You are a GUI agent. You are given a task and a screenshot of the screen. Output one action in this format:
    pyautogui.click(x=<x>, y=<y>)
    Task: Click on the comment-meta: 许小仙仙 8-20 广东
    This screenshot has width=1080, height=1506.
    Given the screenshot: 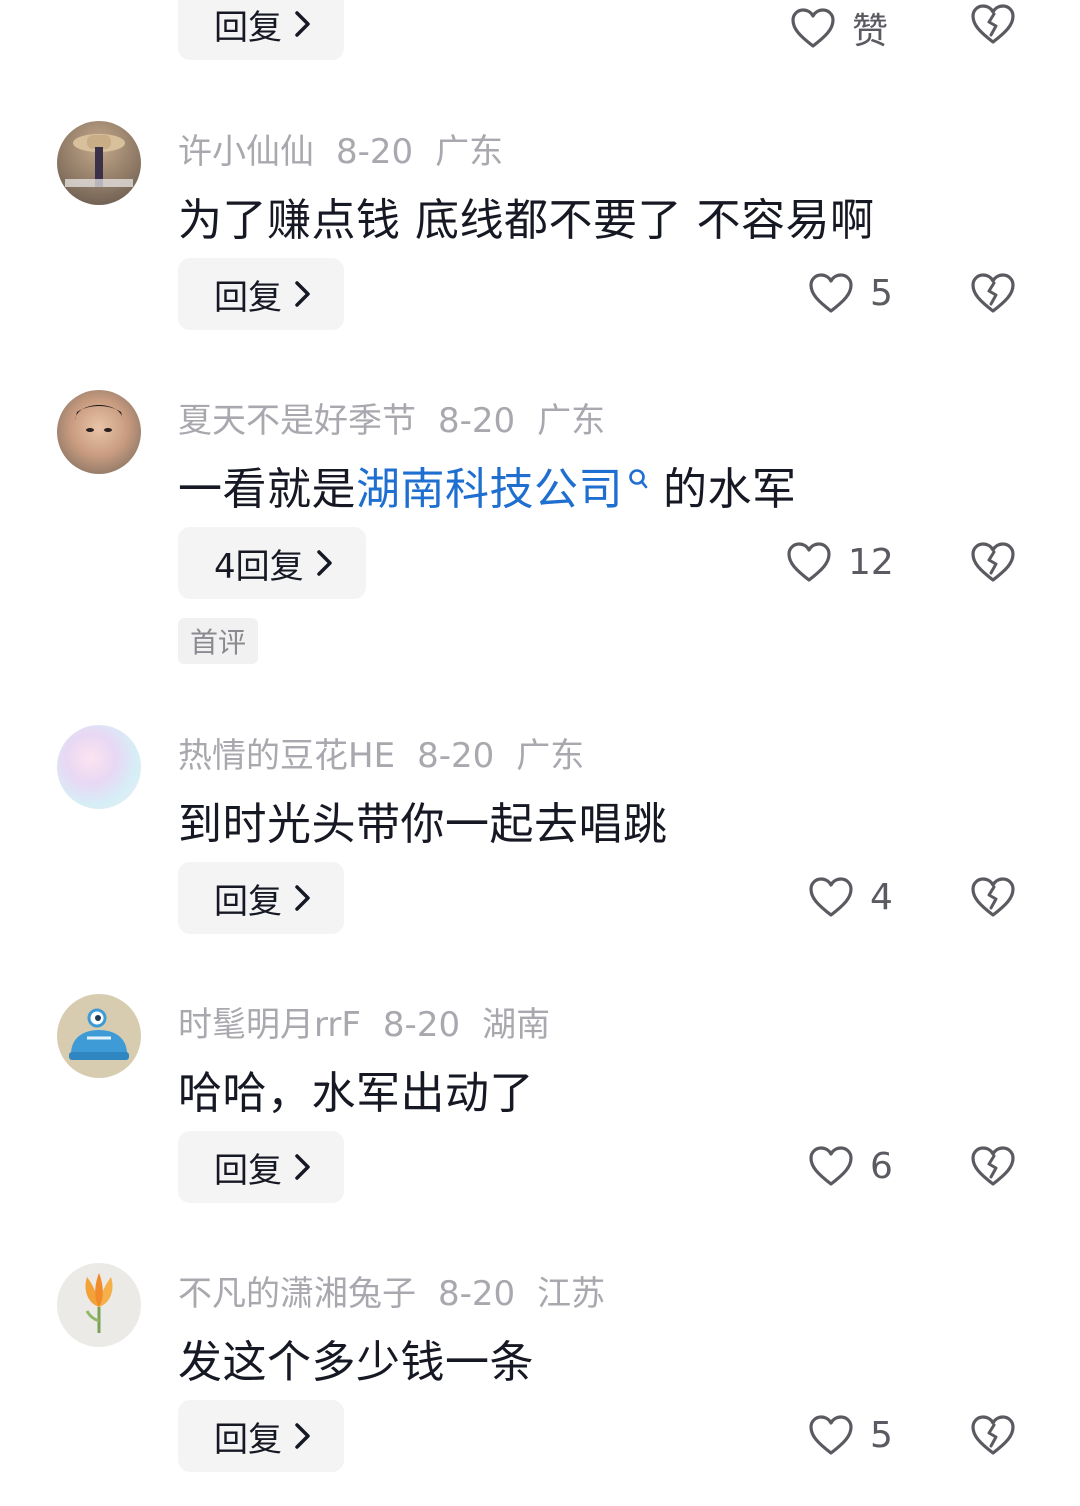 What is the action you would take?
    pyautogui.click(x=351, y=148)
    